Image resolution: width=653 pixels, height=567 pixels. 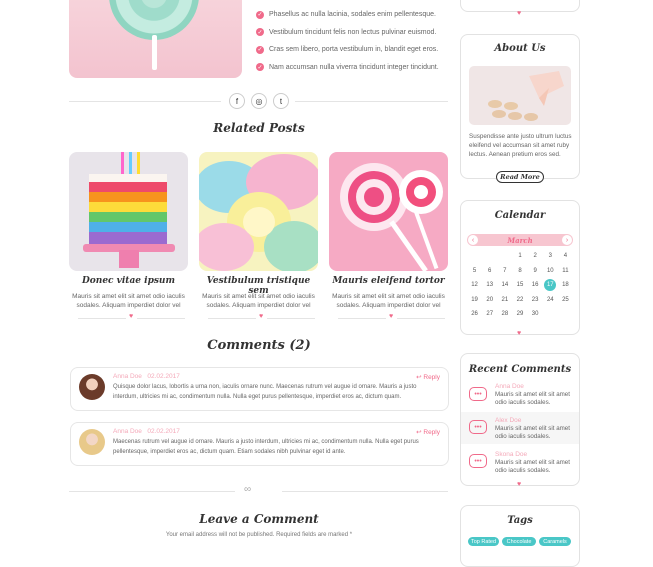 I want to click on tag-pill: Top Rated, so click(x=483, y=541).